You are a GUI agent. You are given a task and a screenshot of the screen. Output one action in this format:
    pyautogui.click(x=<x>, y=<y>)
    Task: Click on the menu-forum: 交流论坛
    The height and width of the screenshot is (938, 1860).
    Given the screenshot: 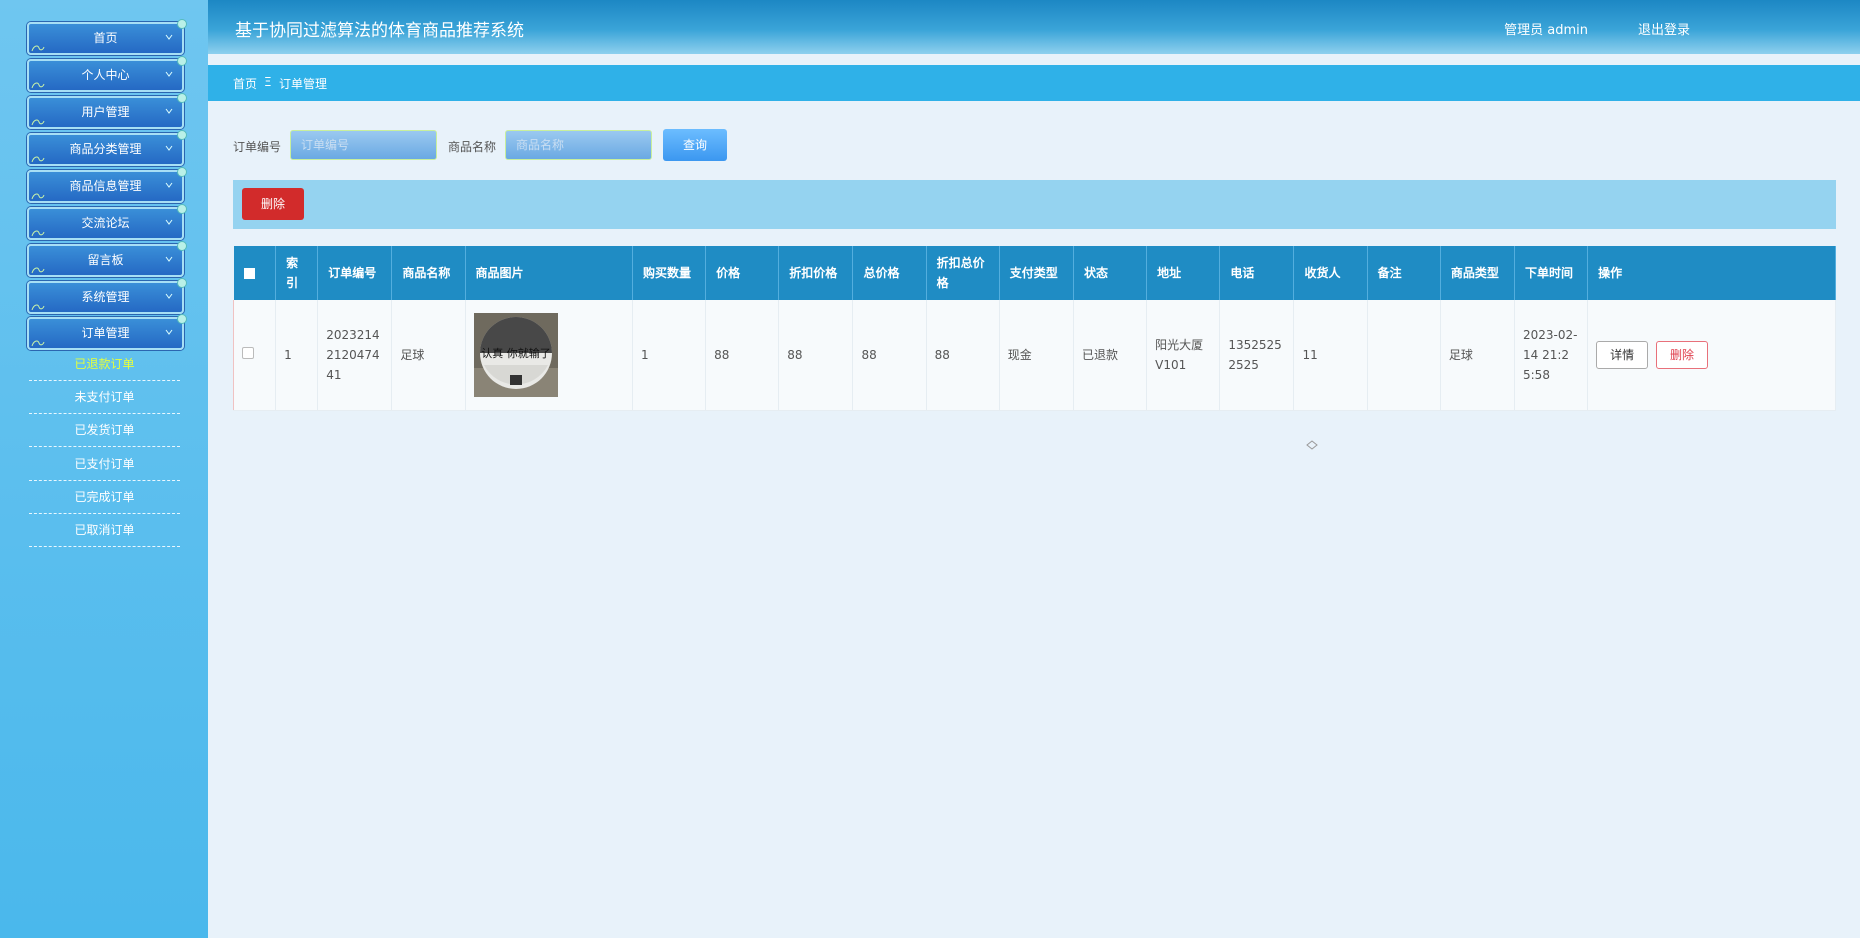 What is the action you would take?
    pyautogui.click(x=107, y=222)
    